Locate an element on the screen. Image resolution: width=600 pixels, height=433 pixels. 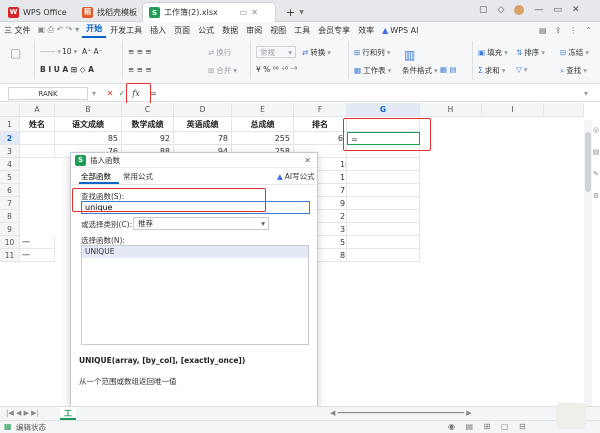
font-style-icons: B I U A ⊞ ◇ A is located at coordinates (67, 69).